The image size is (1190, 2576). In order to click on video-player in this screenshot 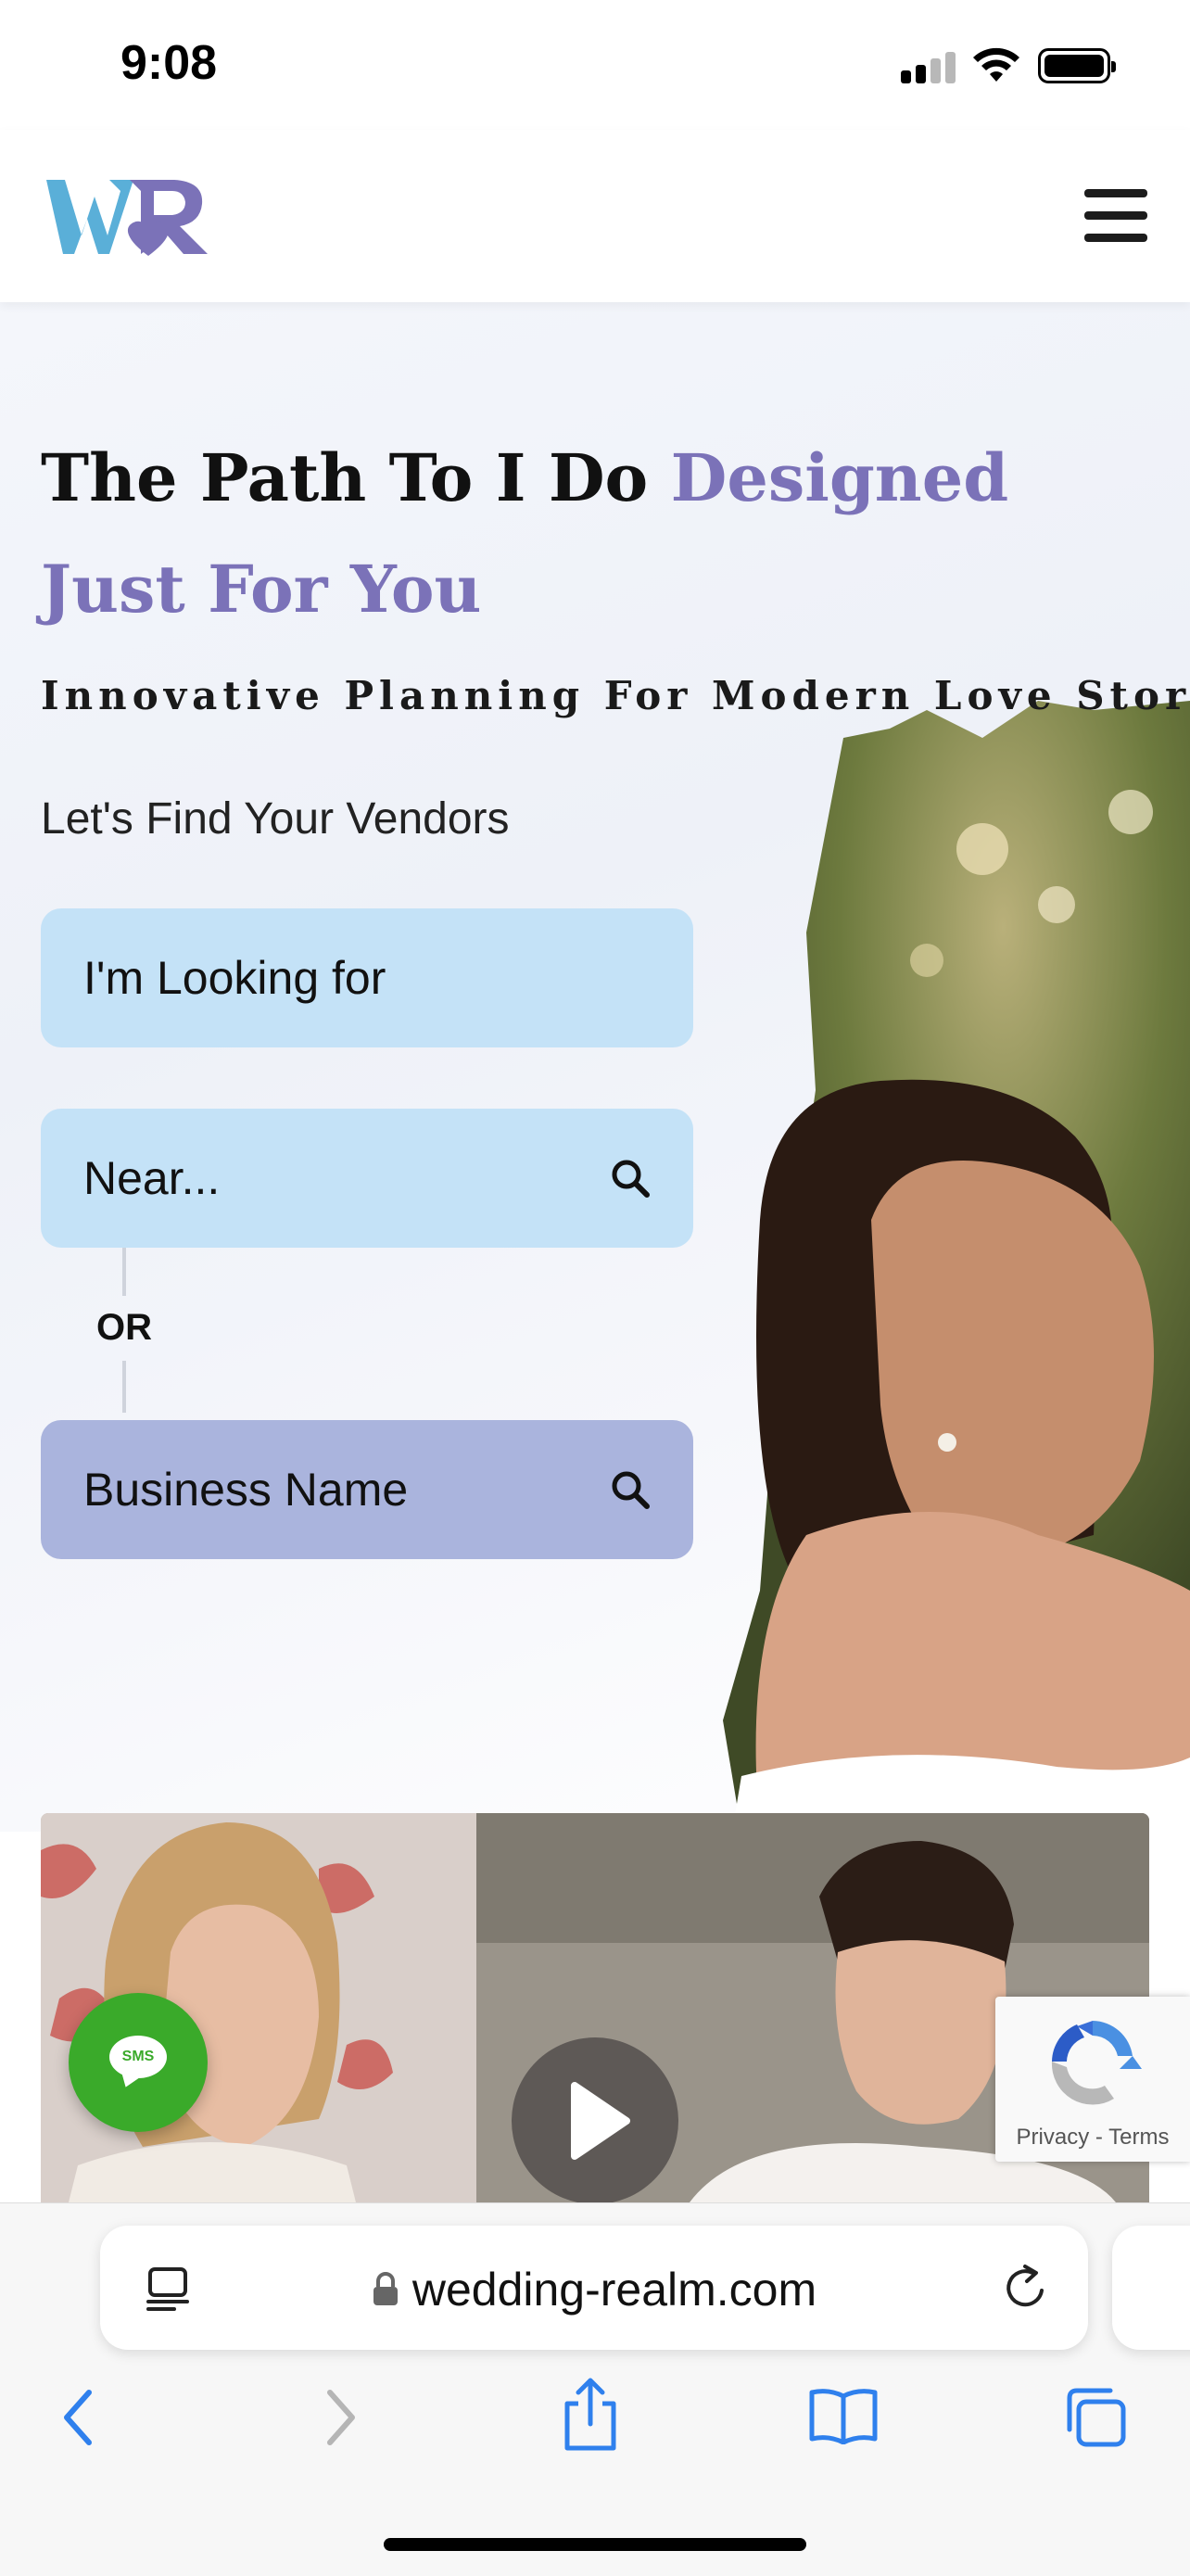, I will do `click(595, 2007)`.